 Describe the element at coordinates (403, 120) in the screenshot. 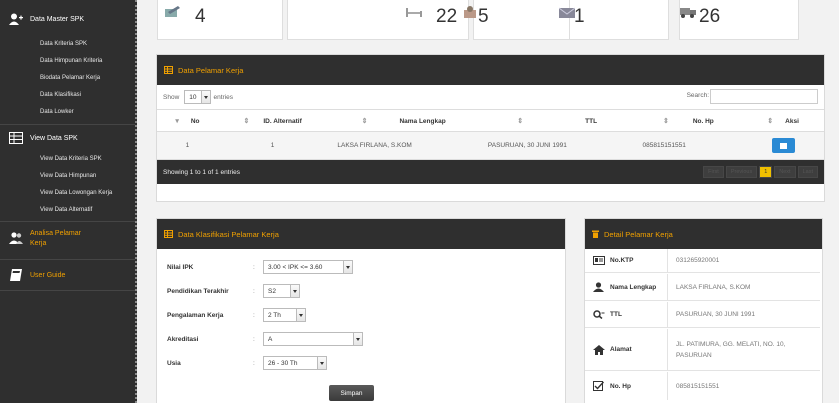

I see `column-header-nama: ⇕ Nama Lengkap` at that location.